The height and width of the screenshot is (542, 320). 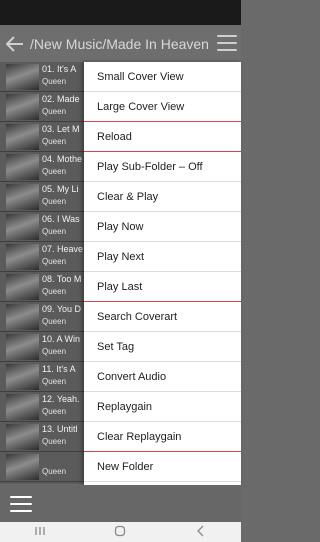 What do you see at coordinates (162, 287) in the screenshot?
I see `menu-item-play-last: Play Last` at bounding box center [162, 287].